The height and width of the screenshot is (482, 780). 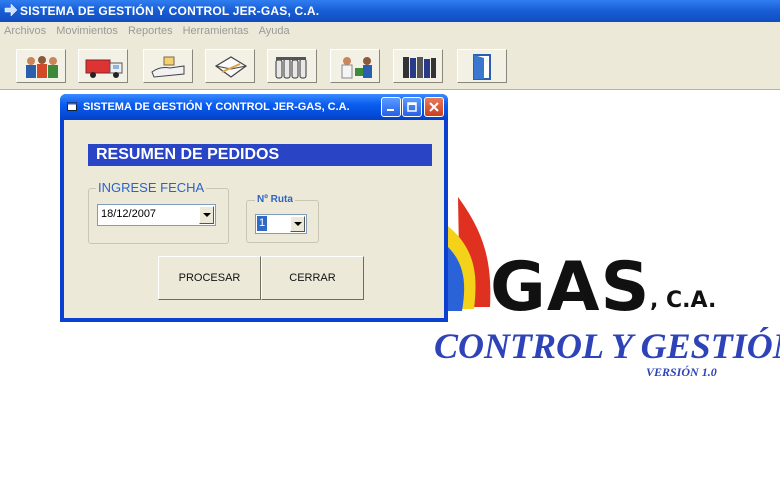 What do you see at coordinates (262, 223) in the screenshot?
I see `route-value: 1` at bounding box center [262, 223].